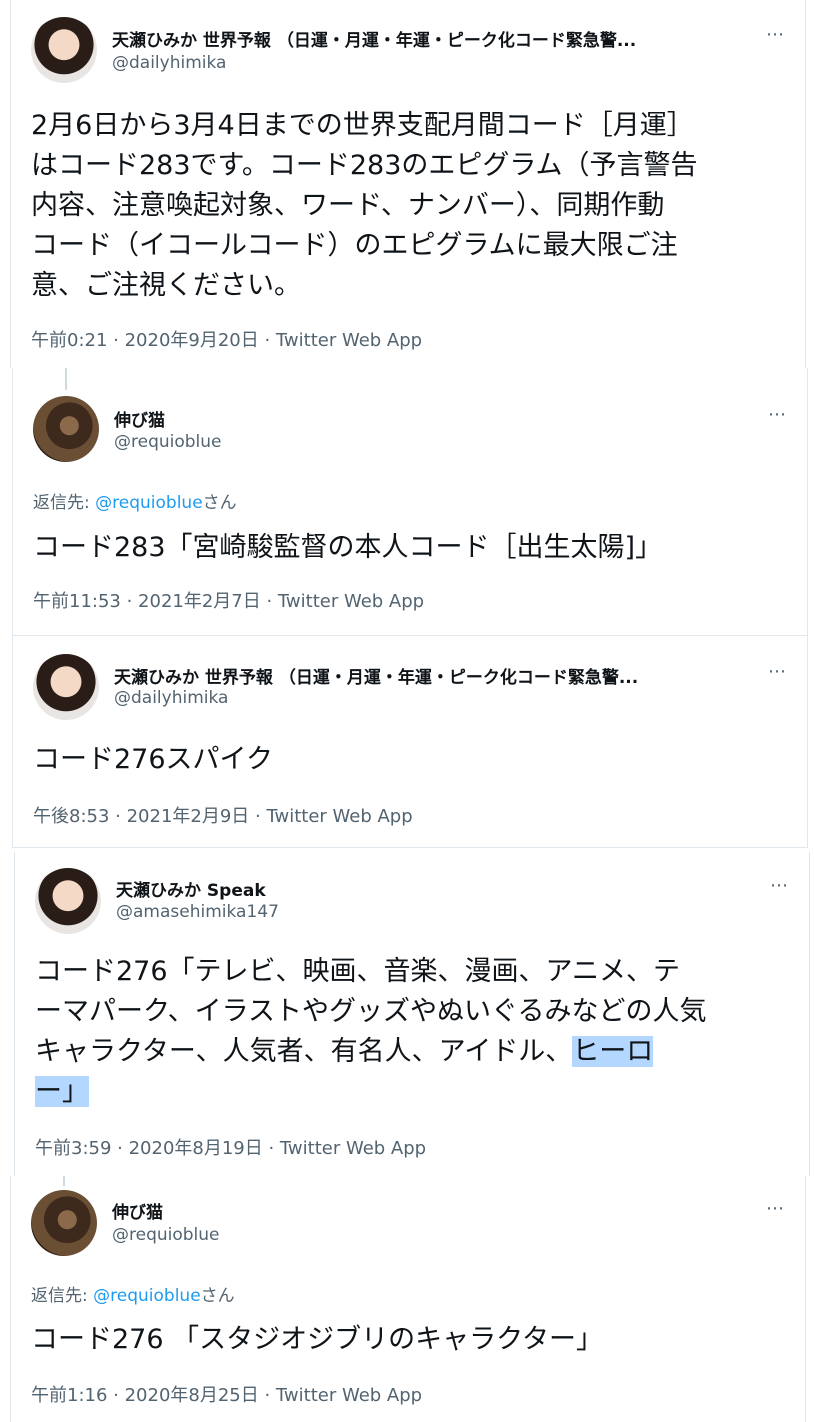  What do you see at coordinates (191, 888) in the screenshot?
I see `display-name: 天瀬ひみか Speak` at bounding box center [191, 888].